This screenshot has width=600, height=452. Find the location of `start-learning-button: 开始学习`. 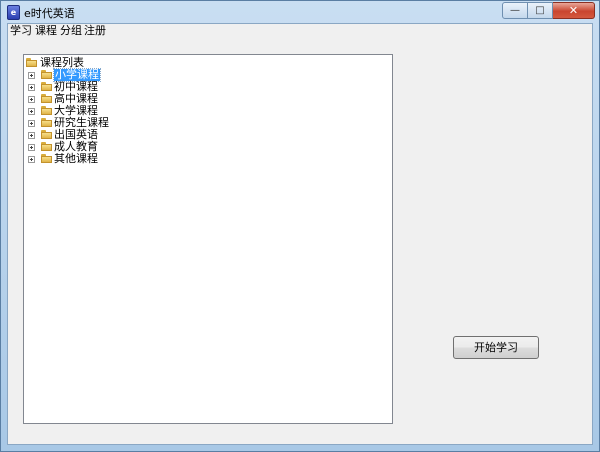

start-learning-button: 开始学习 is located at coordinates (496, 347).